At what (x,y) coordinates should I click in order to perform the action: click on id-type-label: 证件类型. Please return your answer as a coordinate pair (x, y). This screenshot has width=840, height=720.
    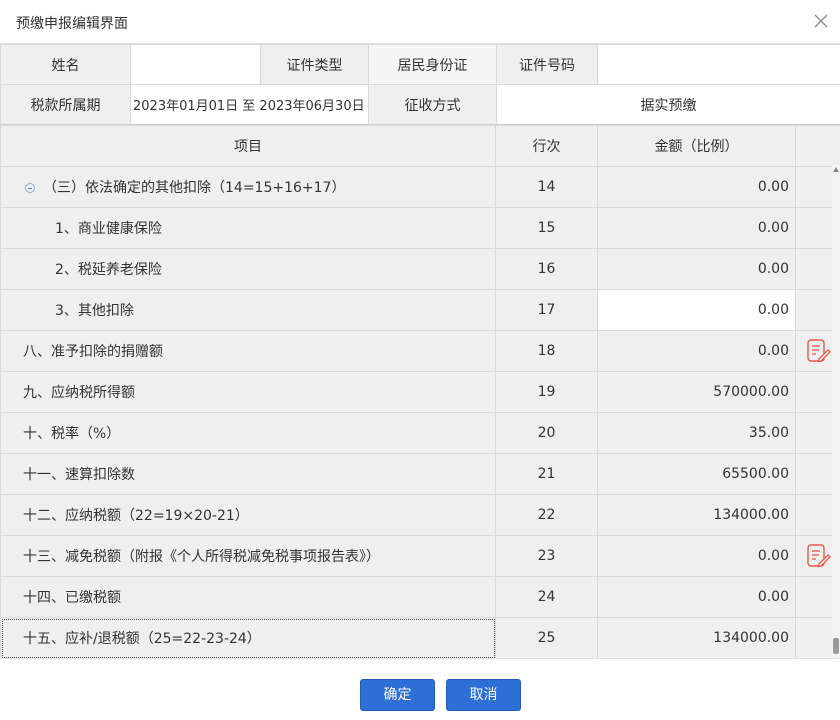
    Looking at the image, I should click on (314, 64).